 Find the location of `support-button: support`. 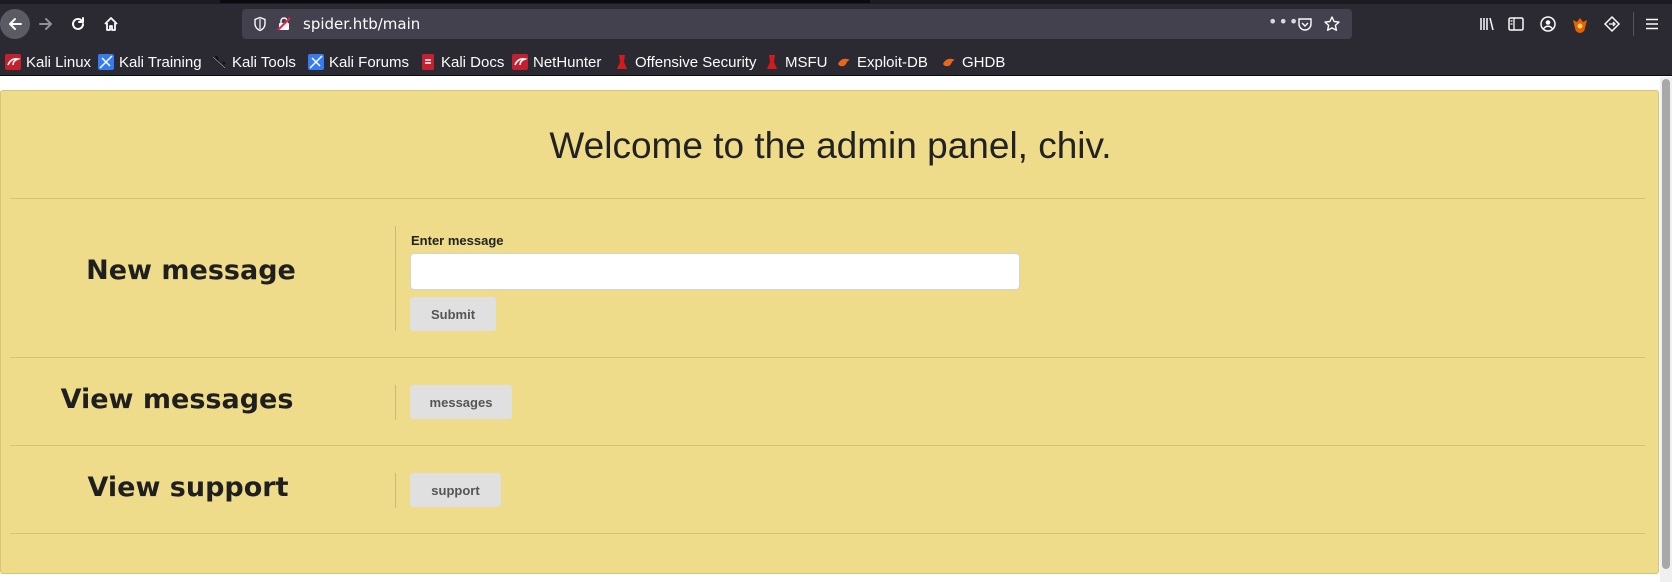

support-button: support is located at coordinates (455, 490).